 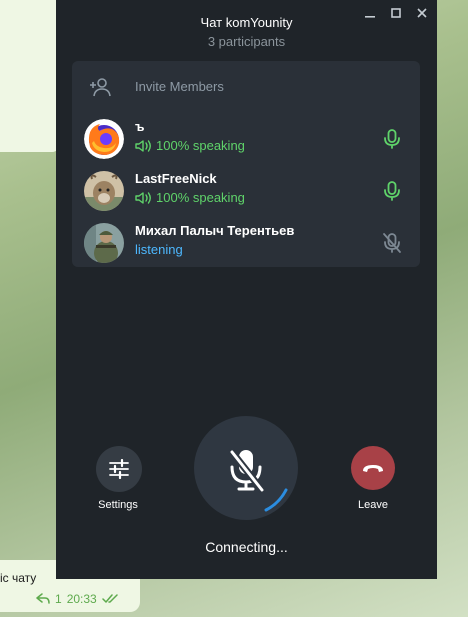 What do you see at coordinates (246, 191) in the screenshot?
I see `participant-row: LastFreeNick 100% speaking` at bounding box center [246, 191].